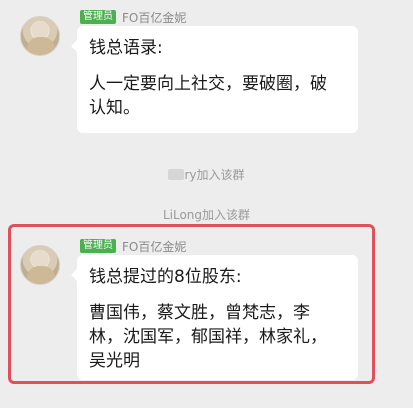  What do you see at coordinates (214, 175) in the screenshot?
I see `system-notice-text: ry加入该群` at bounding box center [214, 175].